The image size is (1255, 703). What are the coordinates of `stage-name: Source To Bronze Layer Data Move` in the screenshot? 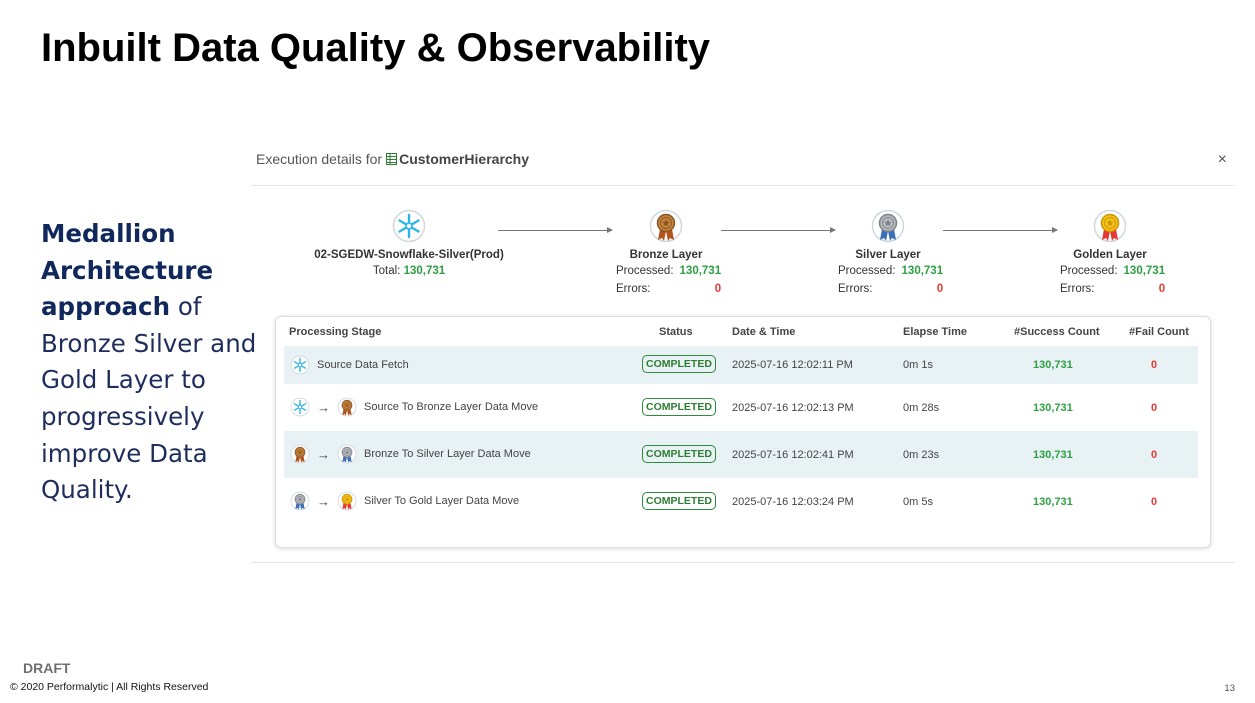 It's located at (451, 407).